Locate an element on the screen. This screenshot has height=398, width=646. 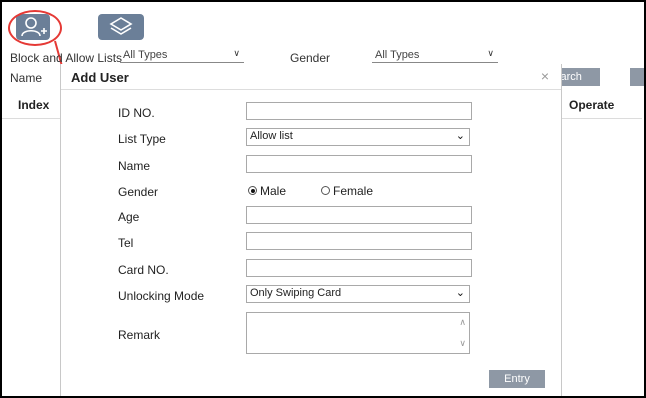
unlocking-mode-label: Unlocking Mode is located at coordinates (161, 296).